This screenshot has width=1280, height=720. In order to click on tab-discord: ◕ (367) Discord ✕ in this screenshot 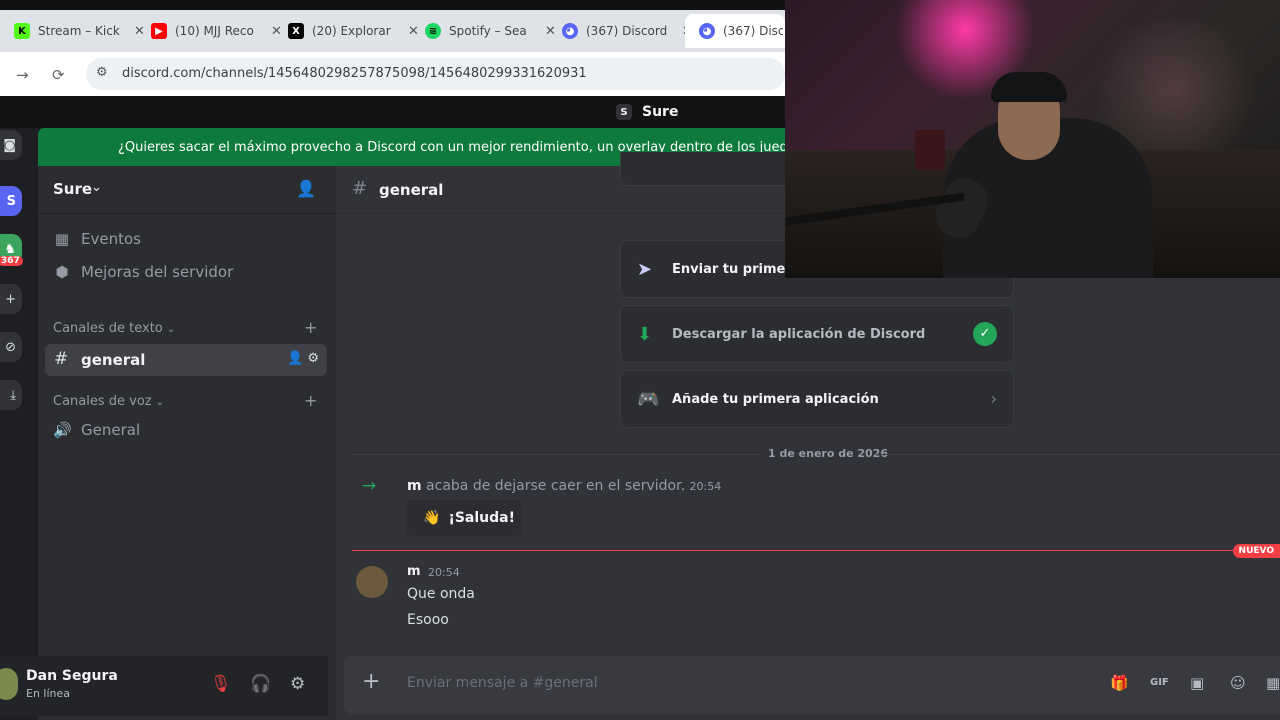, I will do `click(620, 31)`.